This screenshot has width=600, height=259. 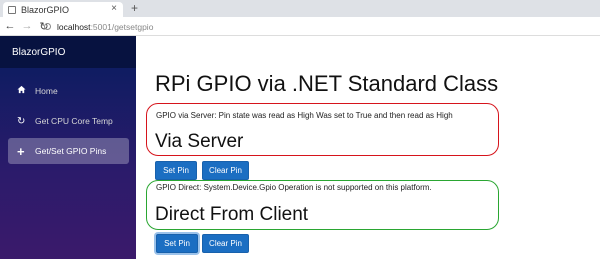 I want to click on browser-tab: BlazorGPIO ×, so click(x=63, y=9).